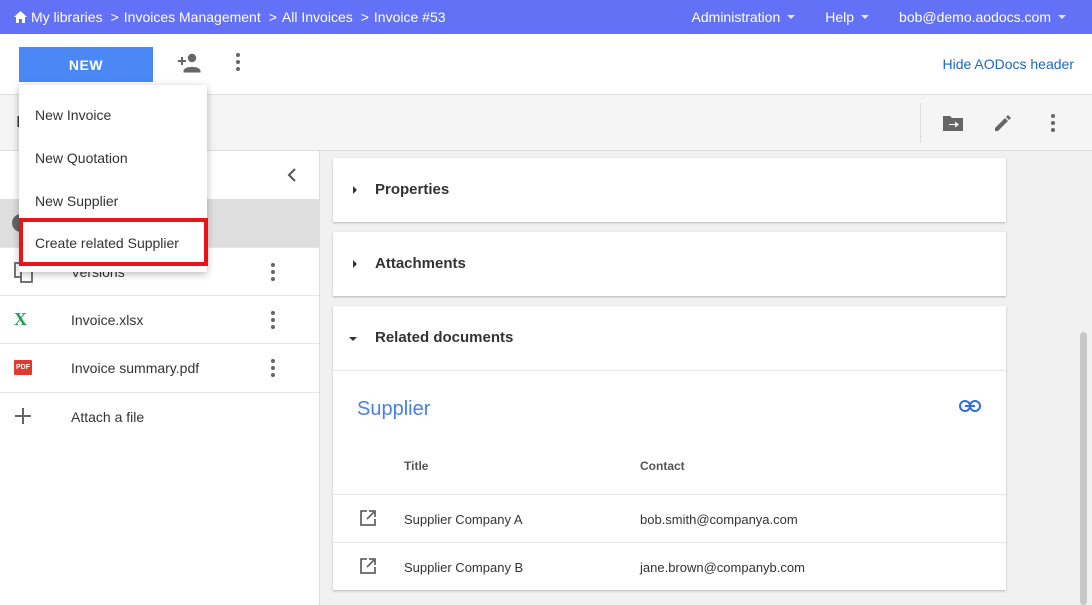 The height and width of the screenshot is (605, 1092). Describe the element at coordinates (722, 567) in the screenshot. I see `row-contact: jane.brown@companyb.com` at that location.